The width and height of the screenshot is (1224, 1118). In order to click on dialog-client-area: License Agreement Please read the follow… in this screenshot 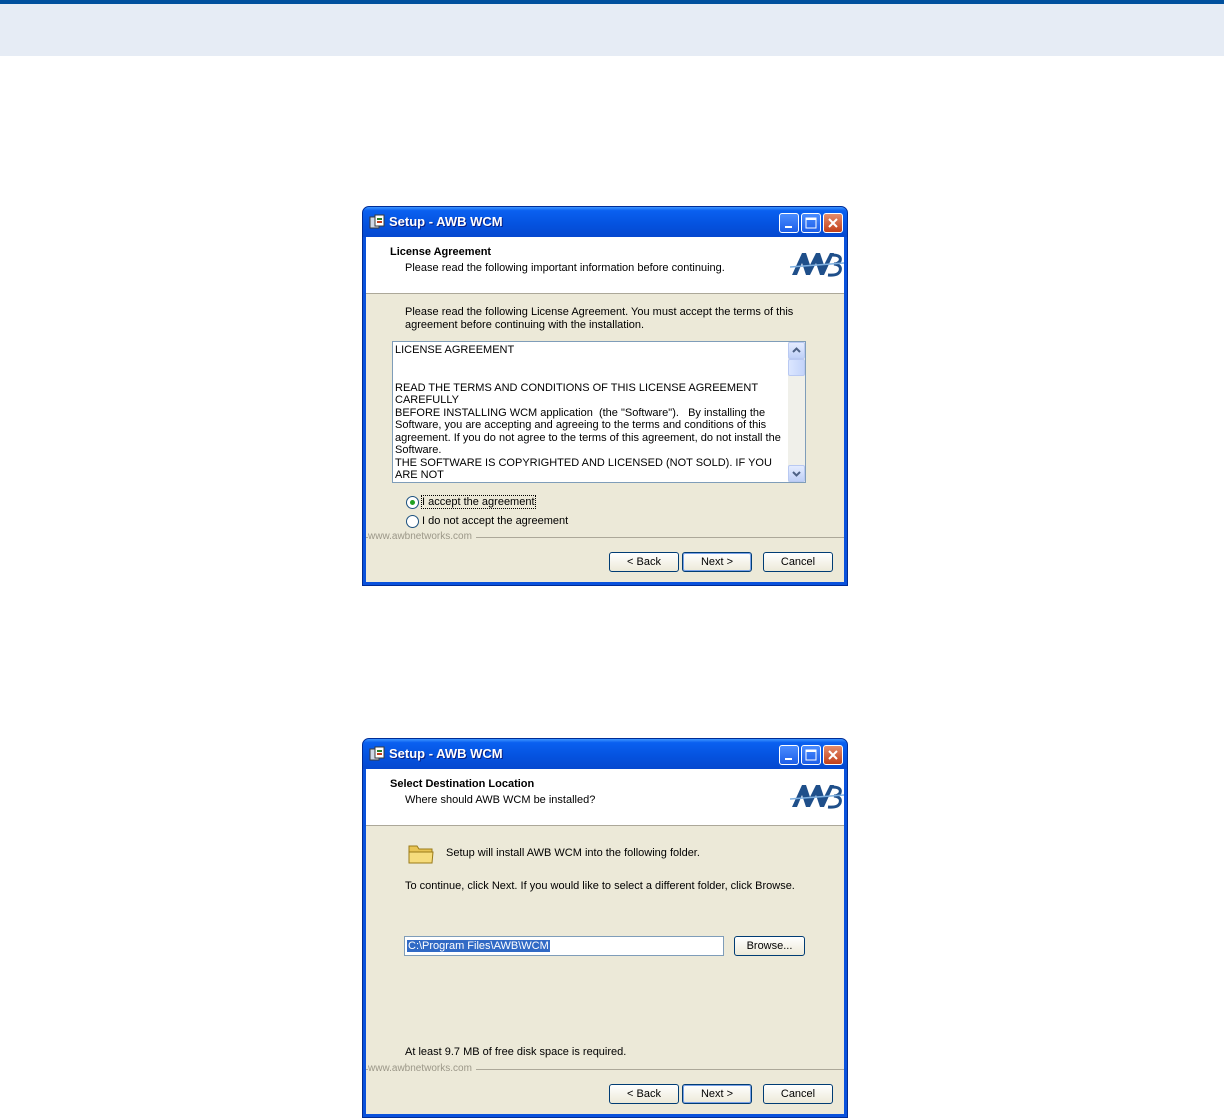, I will do `click(605, 409)`.